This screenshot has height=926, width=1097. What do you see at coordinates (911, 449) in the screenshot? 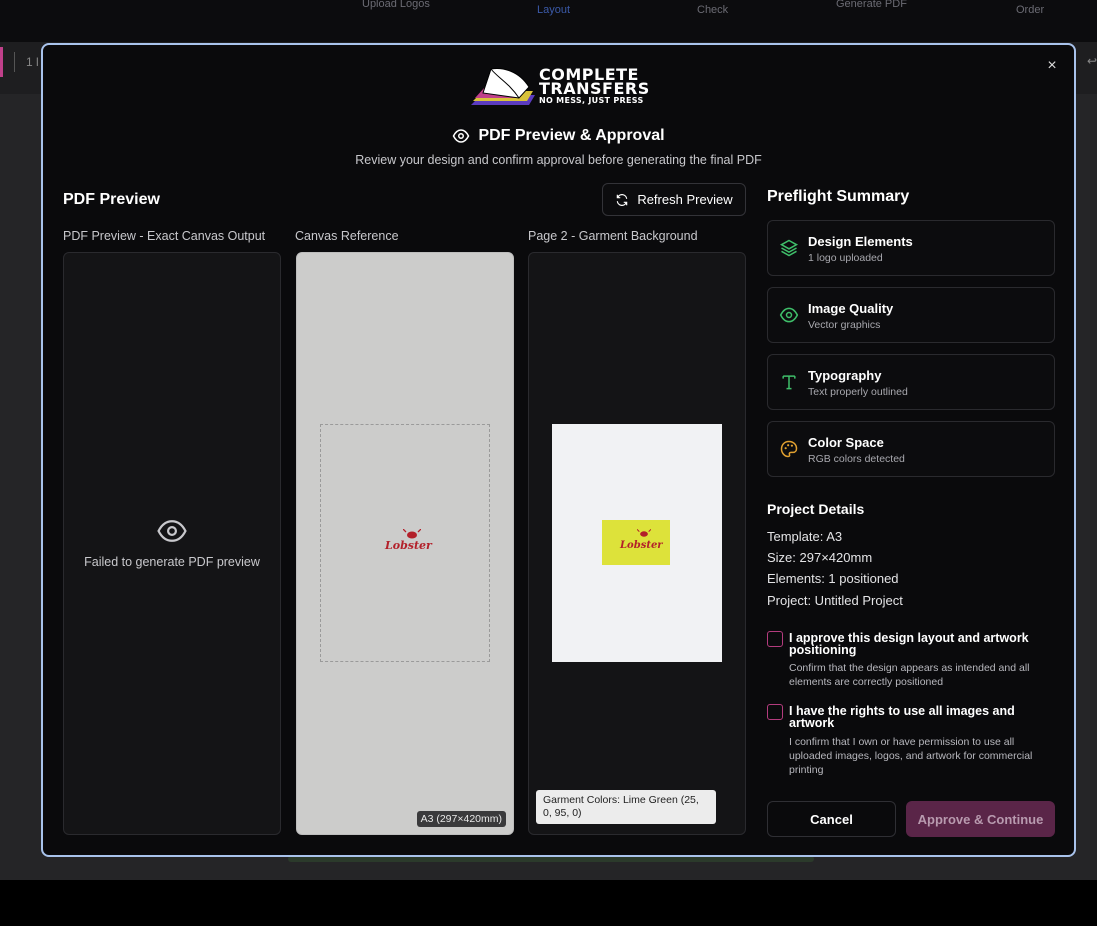
I see `preflight-color-space: Color Space RGB colors detected` at bounding box center [911, 449].